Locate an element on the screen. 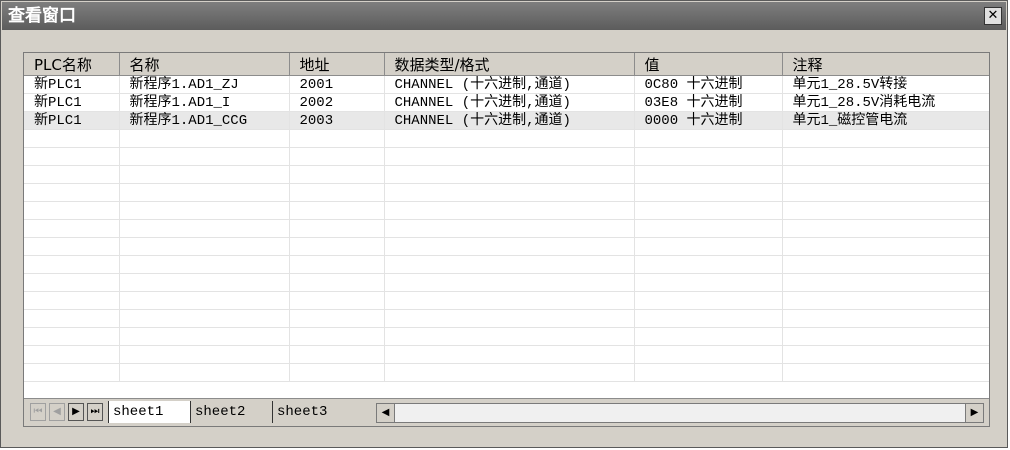  next-sheet-icon: ▶ is located at coordinates (76, 412).